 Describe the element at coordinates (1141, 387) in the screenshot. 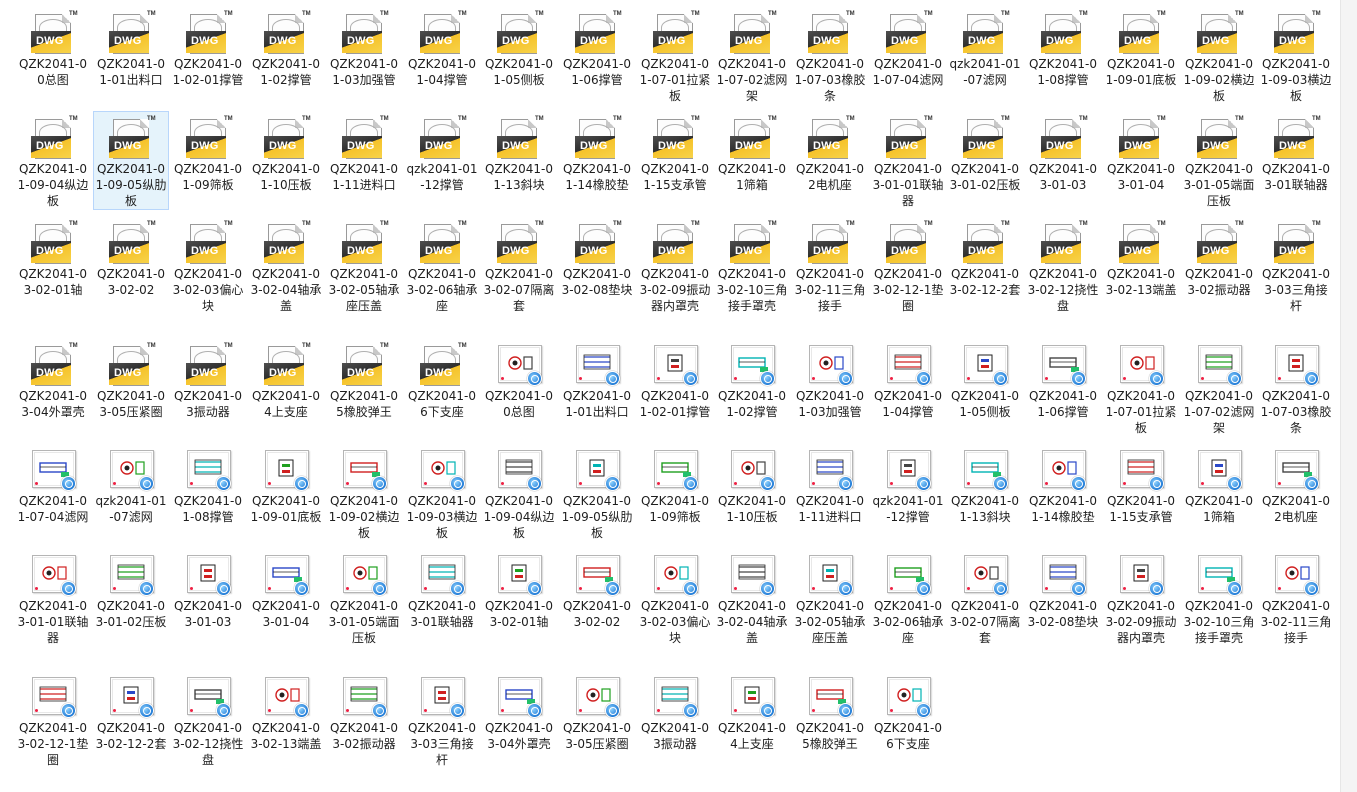

I see `file-item: QZK2041-01-07-01拉紧板` at that location.